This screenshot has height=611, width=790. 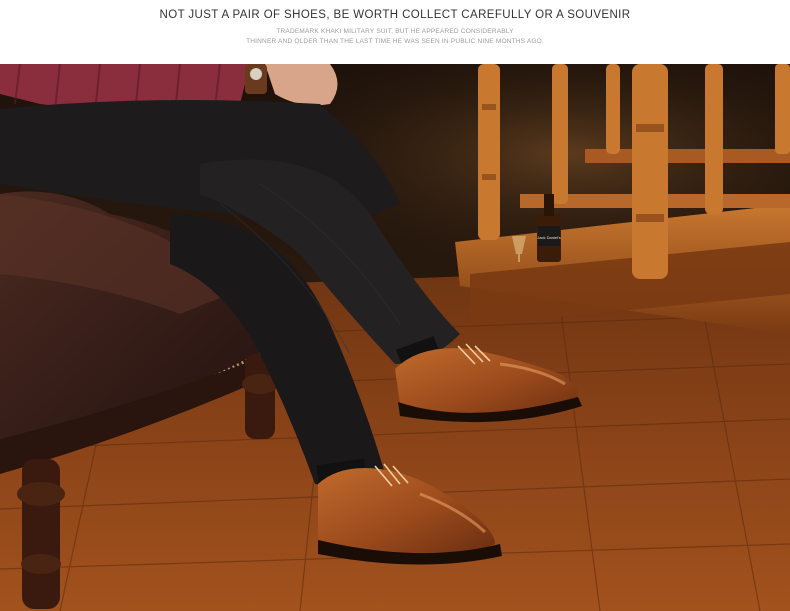 I want to click on wristwatch, so click(x=256, y=79).